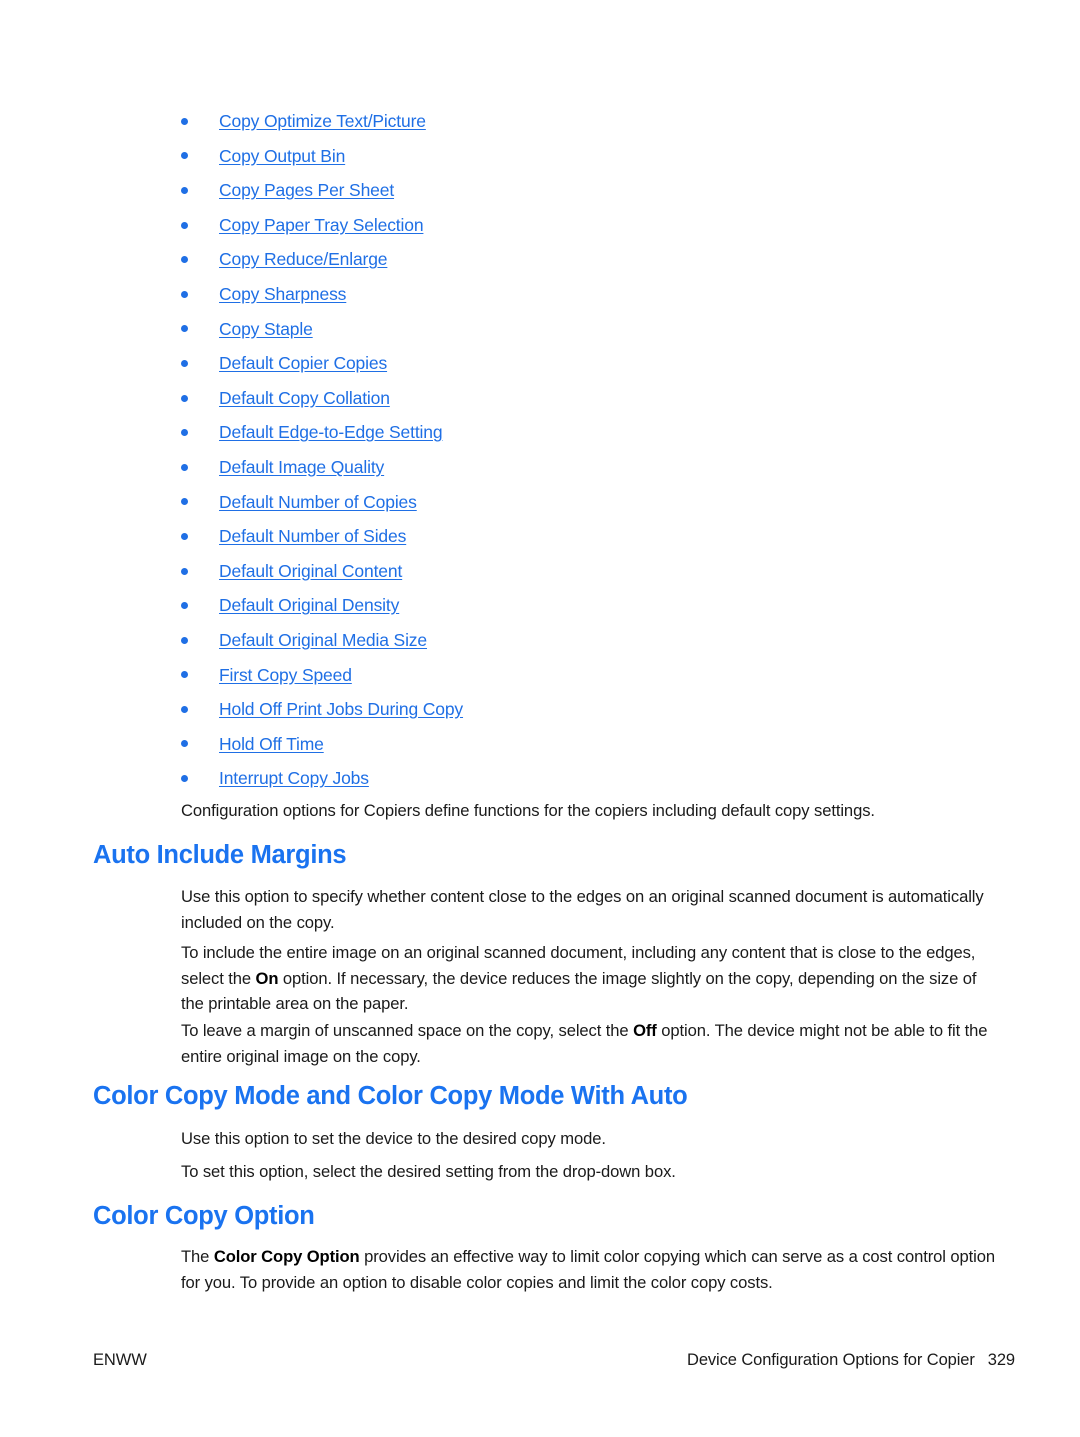 Image resolution: width=1080 pixels, height=1437 pixels. I want to click on list-item: Default Number of Sides, so click(540, 536).